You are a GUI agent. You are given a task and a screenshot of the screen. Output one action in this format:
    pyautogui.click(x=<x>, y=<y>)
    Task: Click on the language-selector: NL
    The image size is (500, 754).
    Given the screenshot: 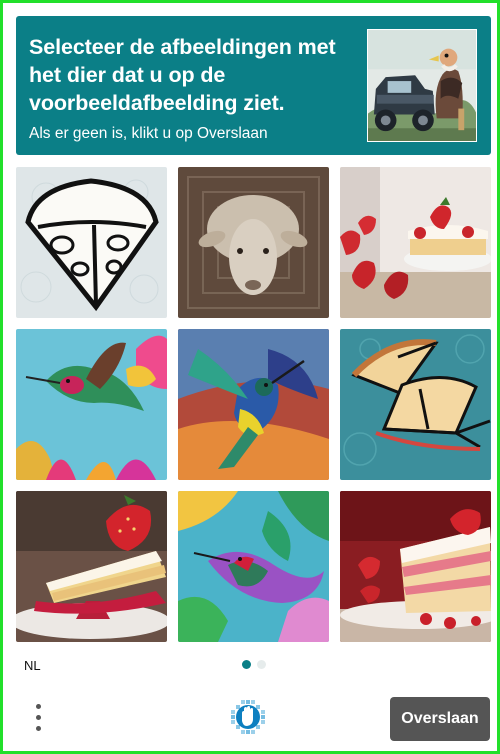 What is the action you would take?
    pyautogui.click(x=32, y=665)
    